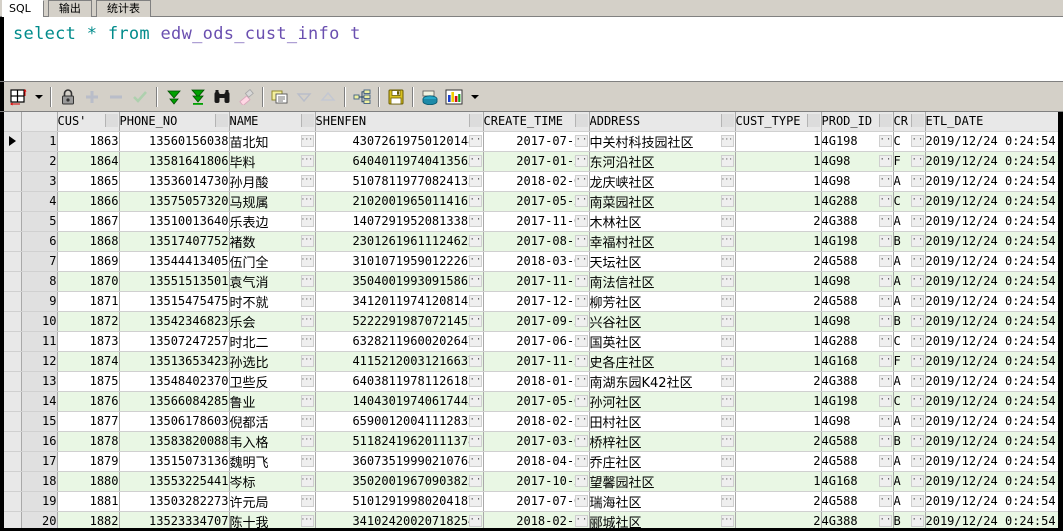  Describe the element at coordinates (198, 97) in the screenshot. I see `fetch-all-icon` at that location.